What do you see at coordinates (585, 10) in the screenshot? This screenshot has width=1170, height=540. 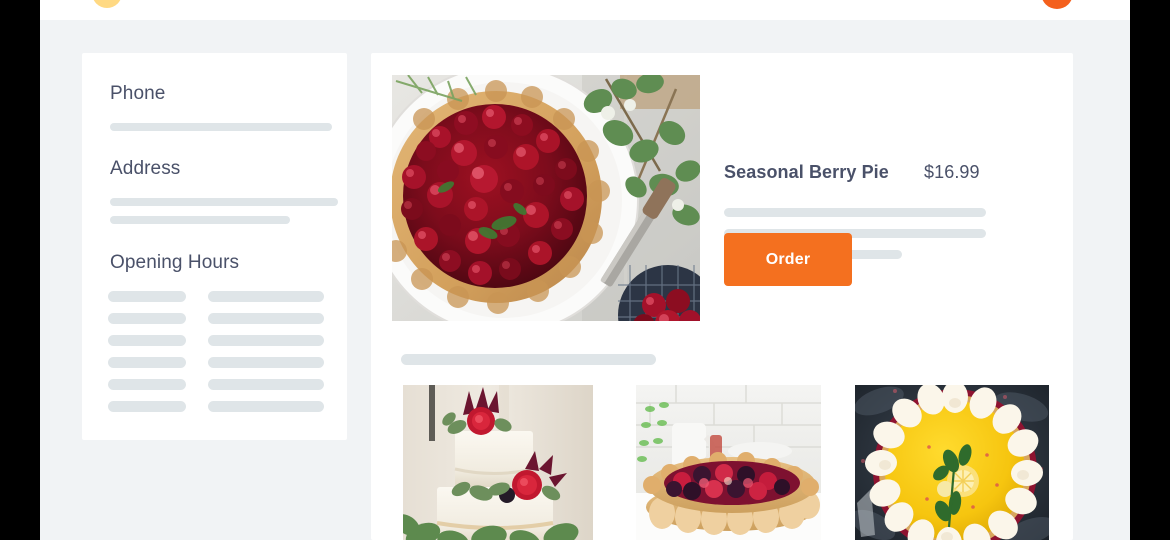 I see `browser-header-strip` at bounding box center [585, 10].